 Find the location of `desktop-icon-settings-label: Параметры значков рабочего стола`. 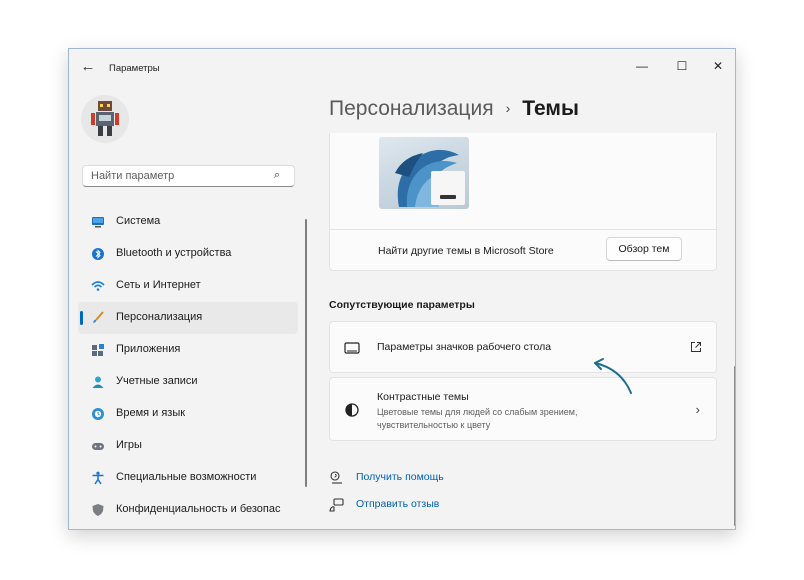

desktop-icon-settings-label: Параметры значков рабочего стола is located at coordinates (464, 347).